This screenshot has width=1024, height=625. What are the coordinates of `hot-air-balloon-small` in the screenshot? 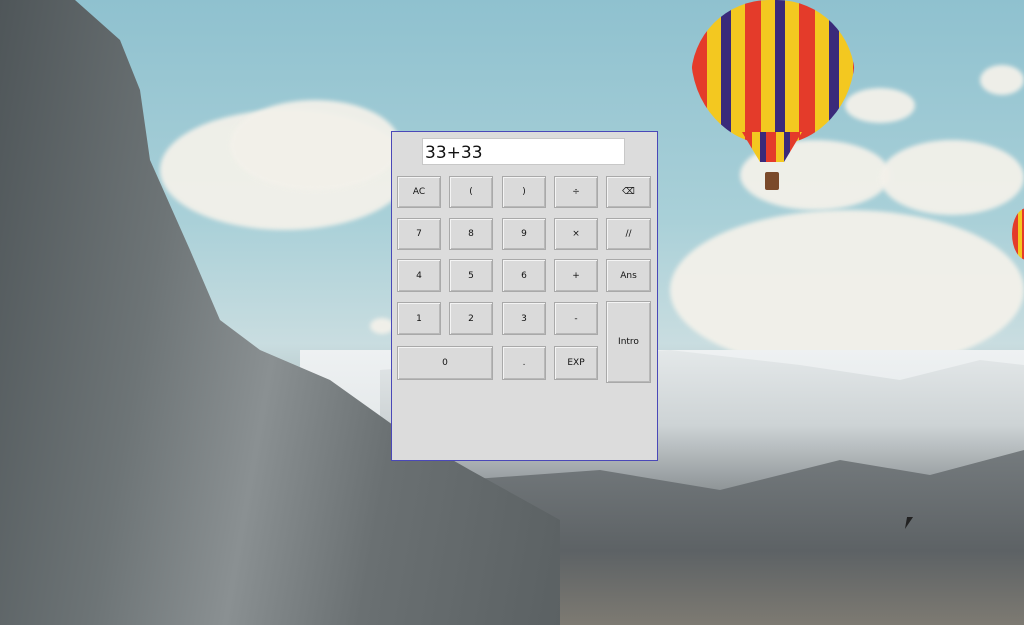 It's located at (1018, 234).